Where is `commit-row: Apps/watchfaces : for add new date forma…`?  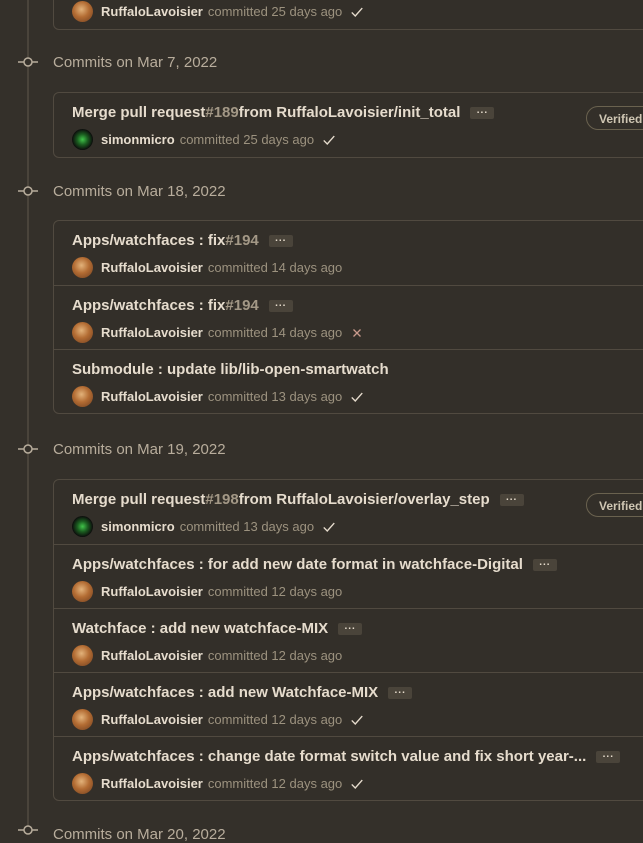 commit-row: Apps/watchfaces : for add new date forma… is located at coordinates (348, 576).